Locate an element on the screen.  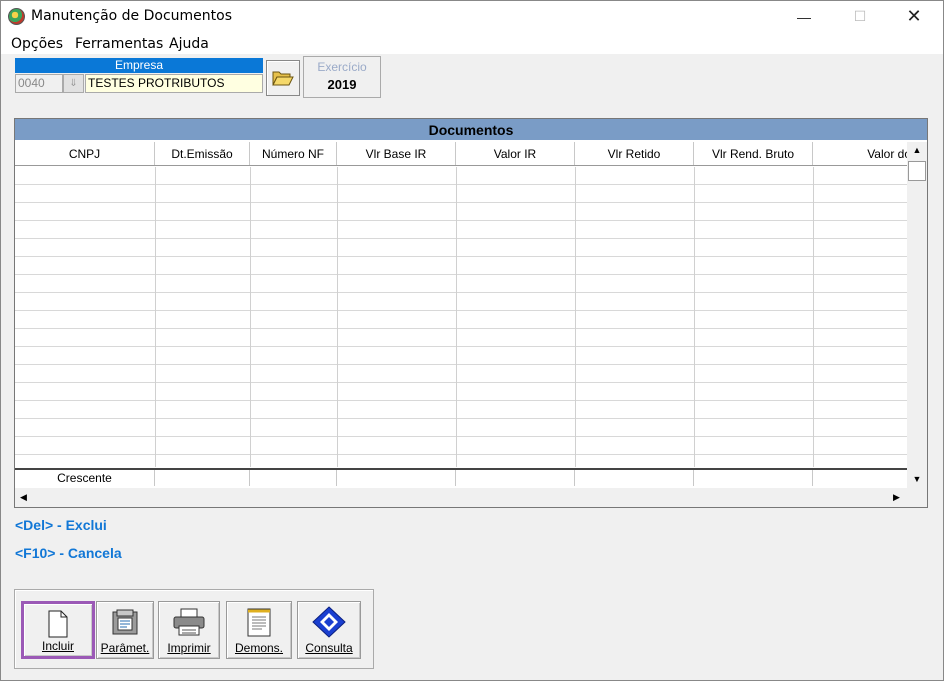
imprimir-label: Imprimir is located at coordinates (189, 648).